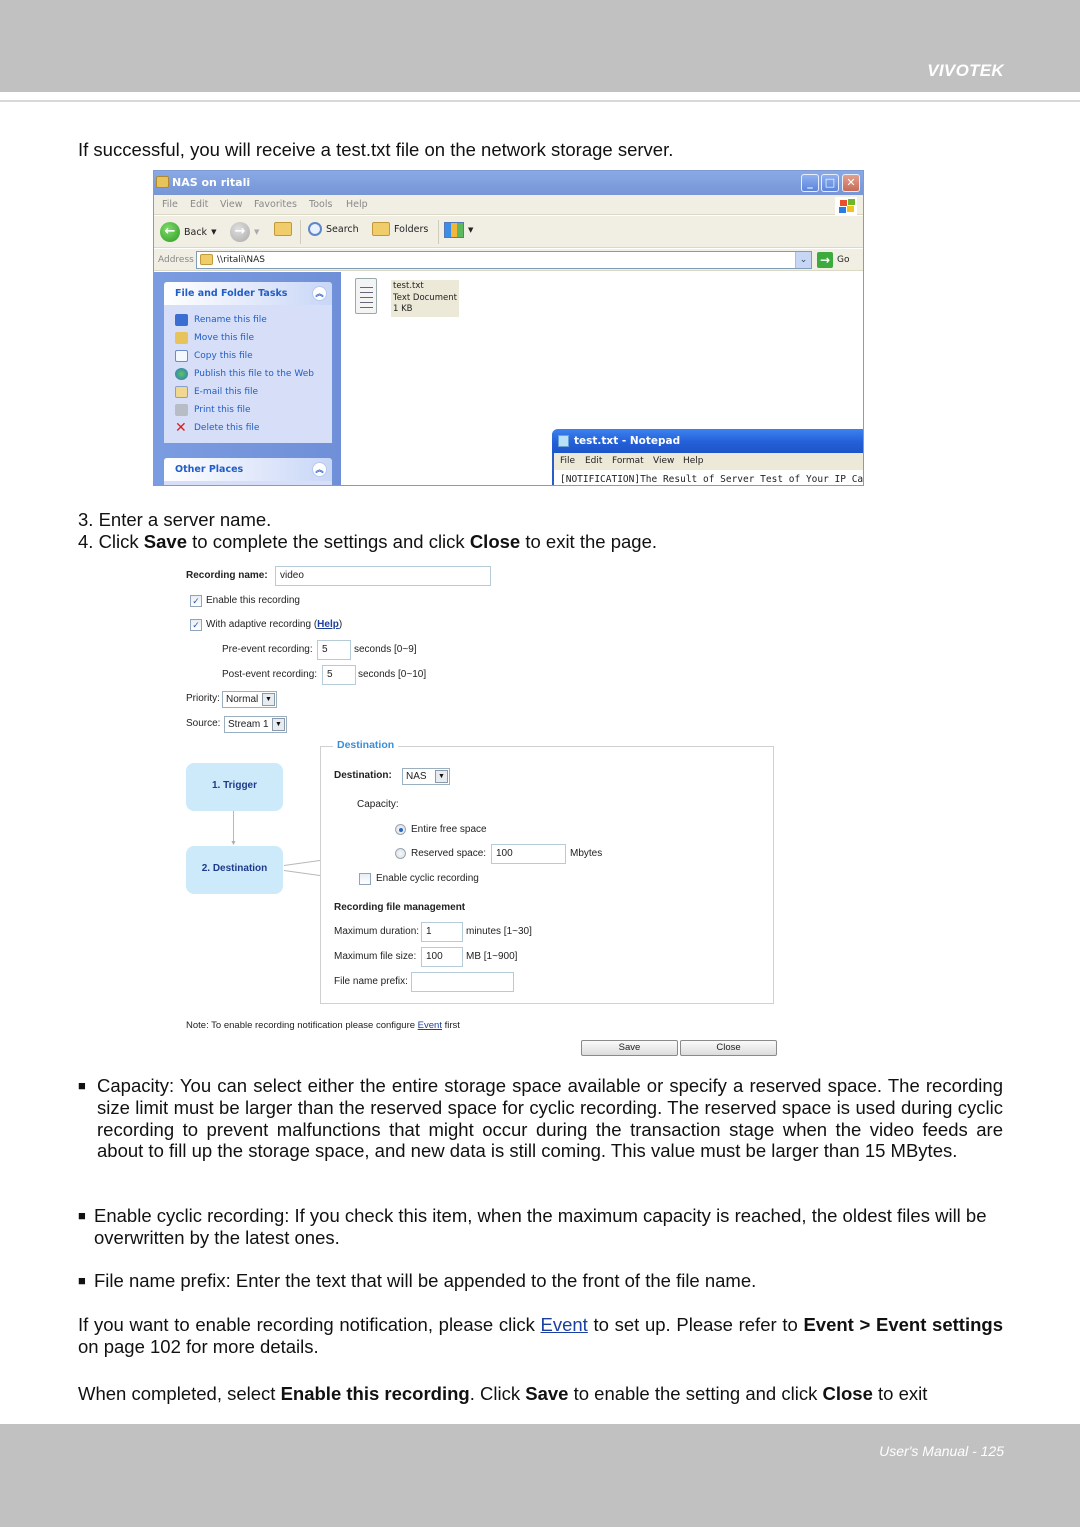 Image resolution: width=1080 pixels, height=1527 pixels. Describe the element at coordinates (363, 775) in the screenshot. I see `destination-label: Destination:` at that location.